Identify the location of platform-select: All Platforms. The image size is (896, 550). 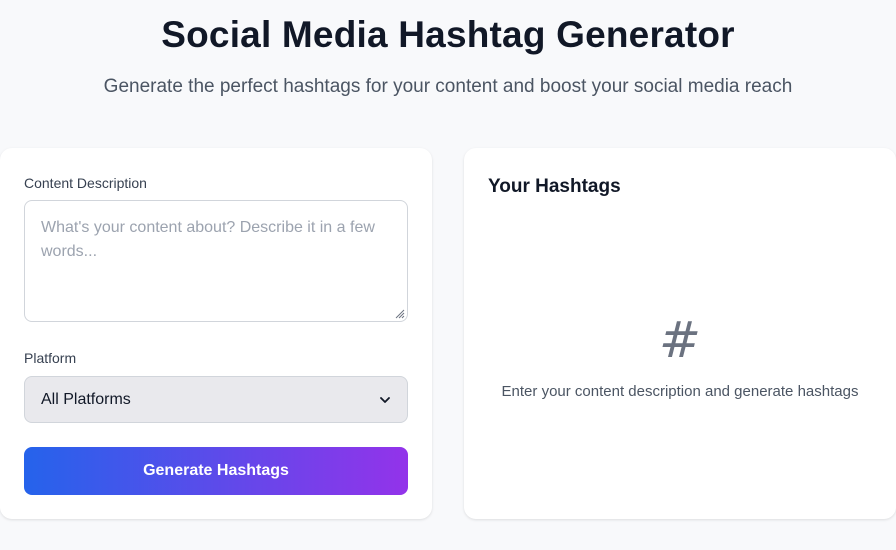
(216, 399).